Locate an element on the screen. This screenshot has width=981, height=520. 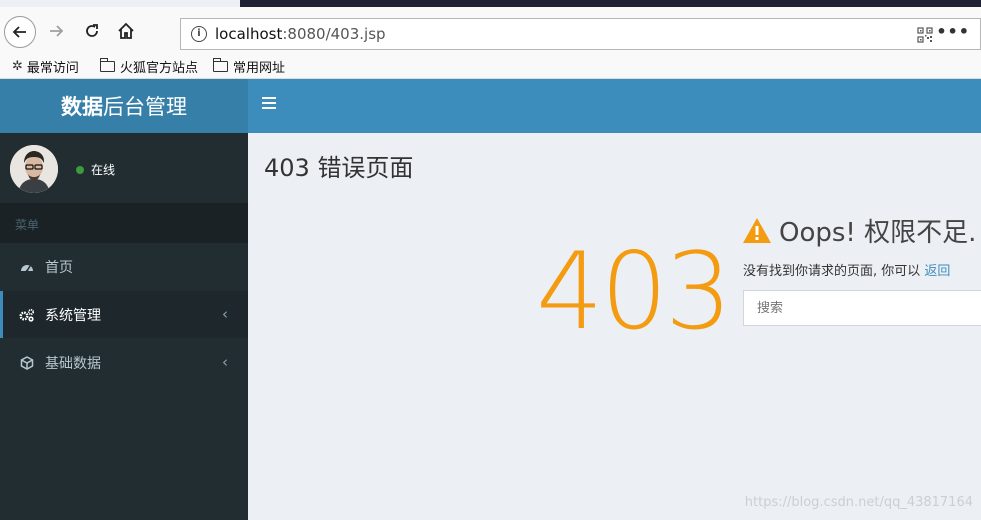
browser-toolbar: i localhost:8080/403.jsp ••• is located at coordinates (490, 30).